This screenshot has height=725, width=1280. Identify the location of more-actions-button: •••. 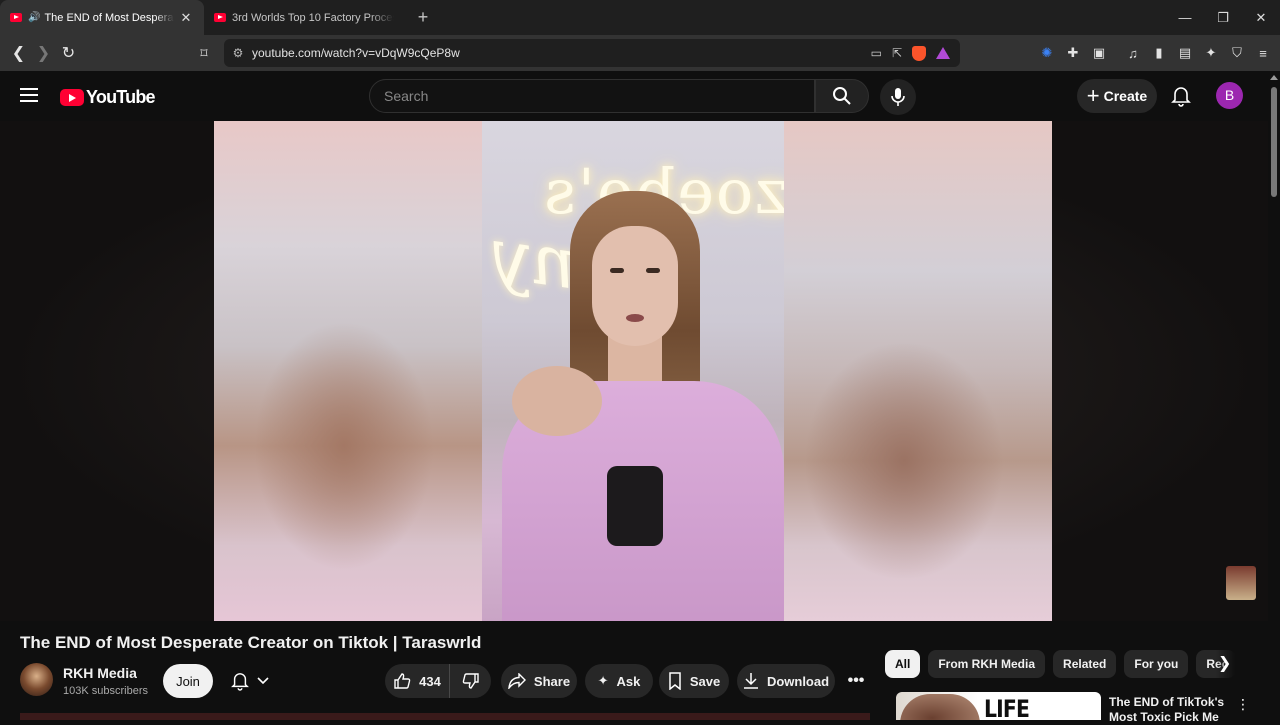
(856, 681).